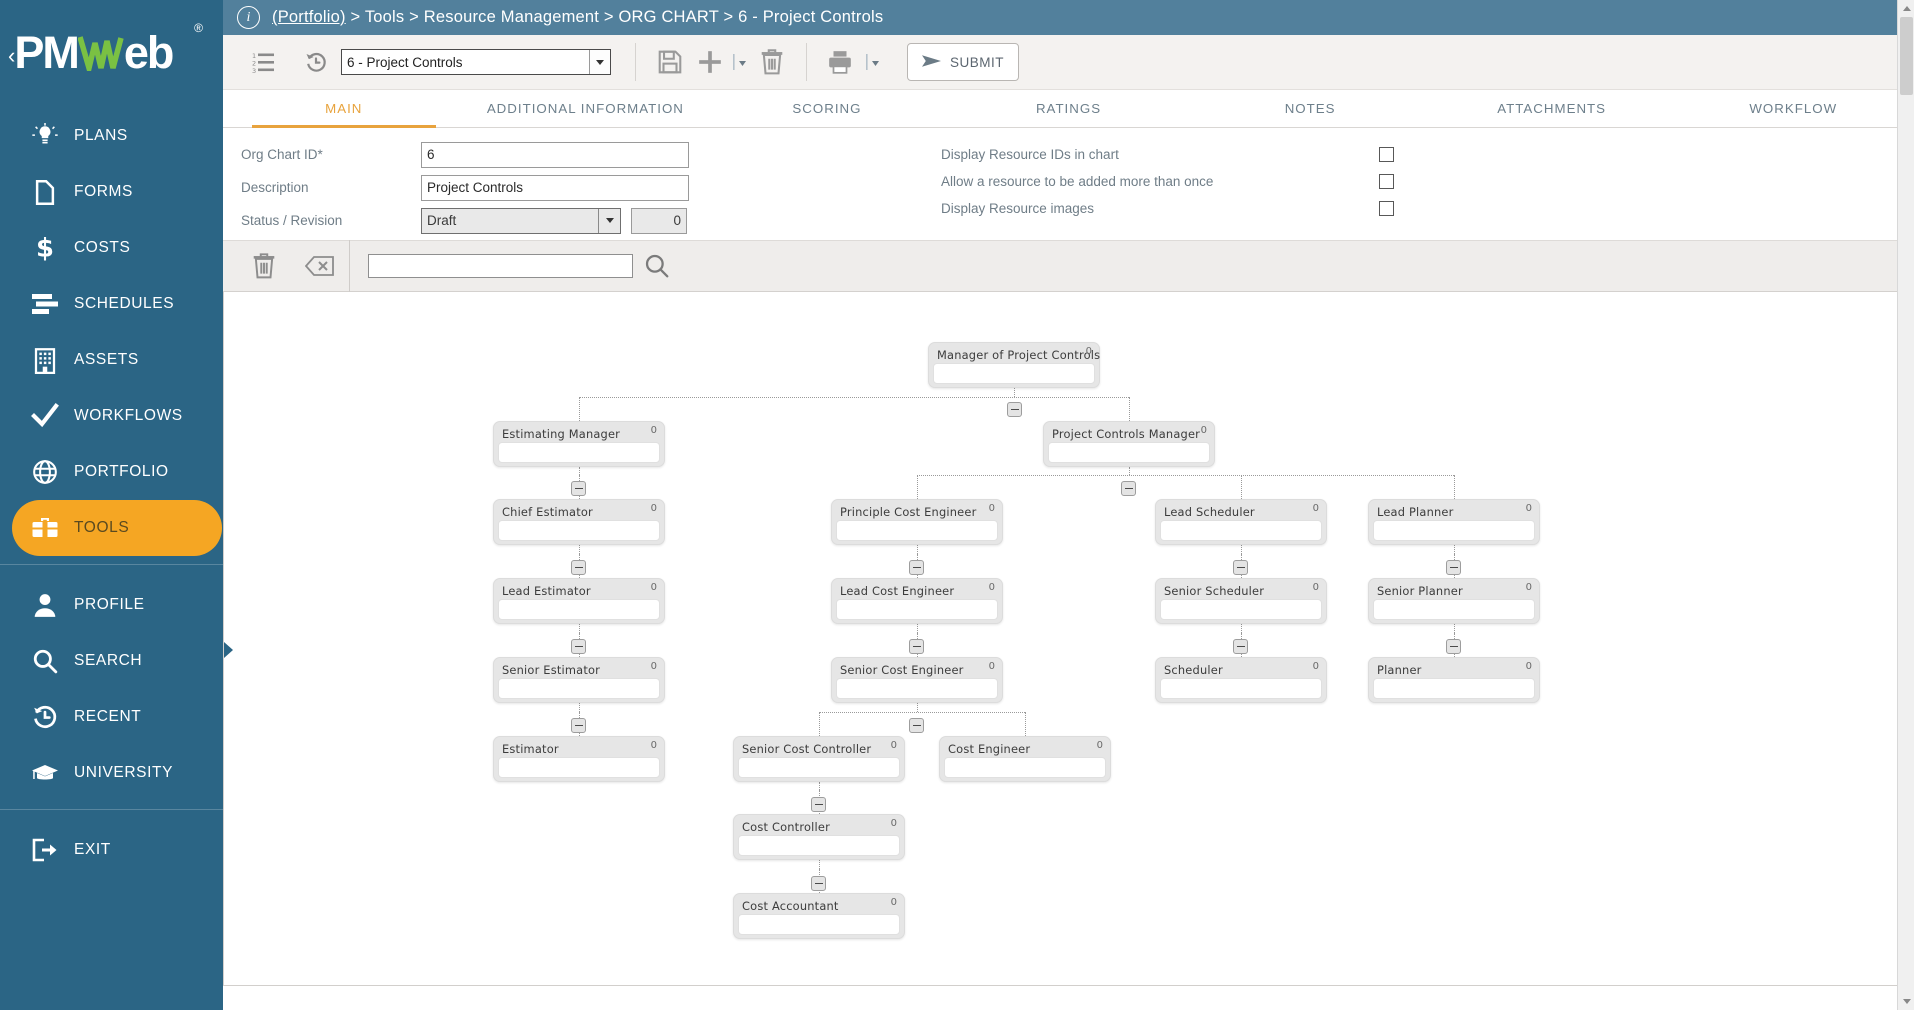  Describe the element at coordinates (1905, 505) in the screenshot. I see `vertical-scrollbar` at that location.